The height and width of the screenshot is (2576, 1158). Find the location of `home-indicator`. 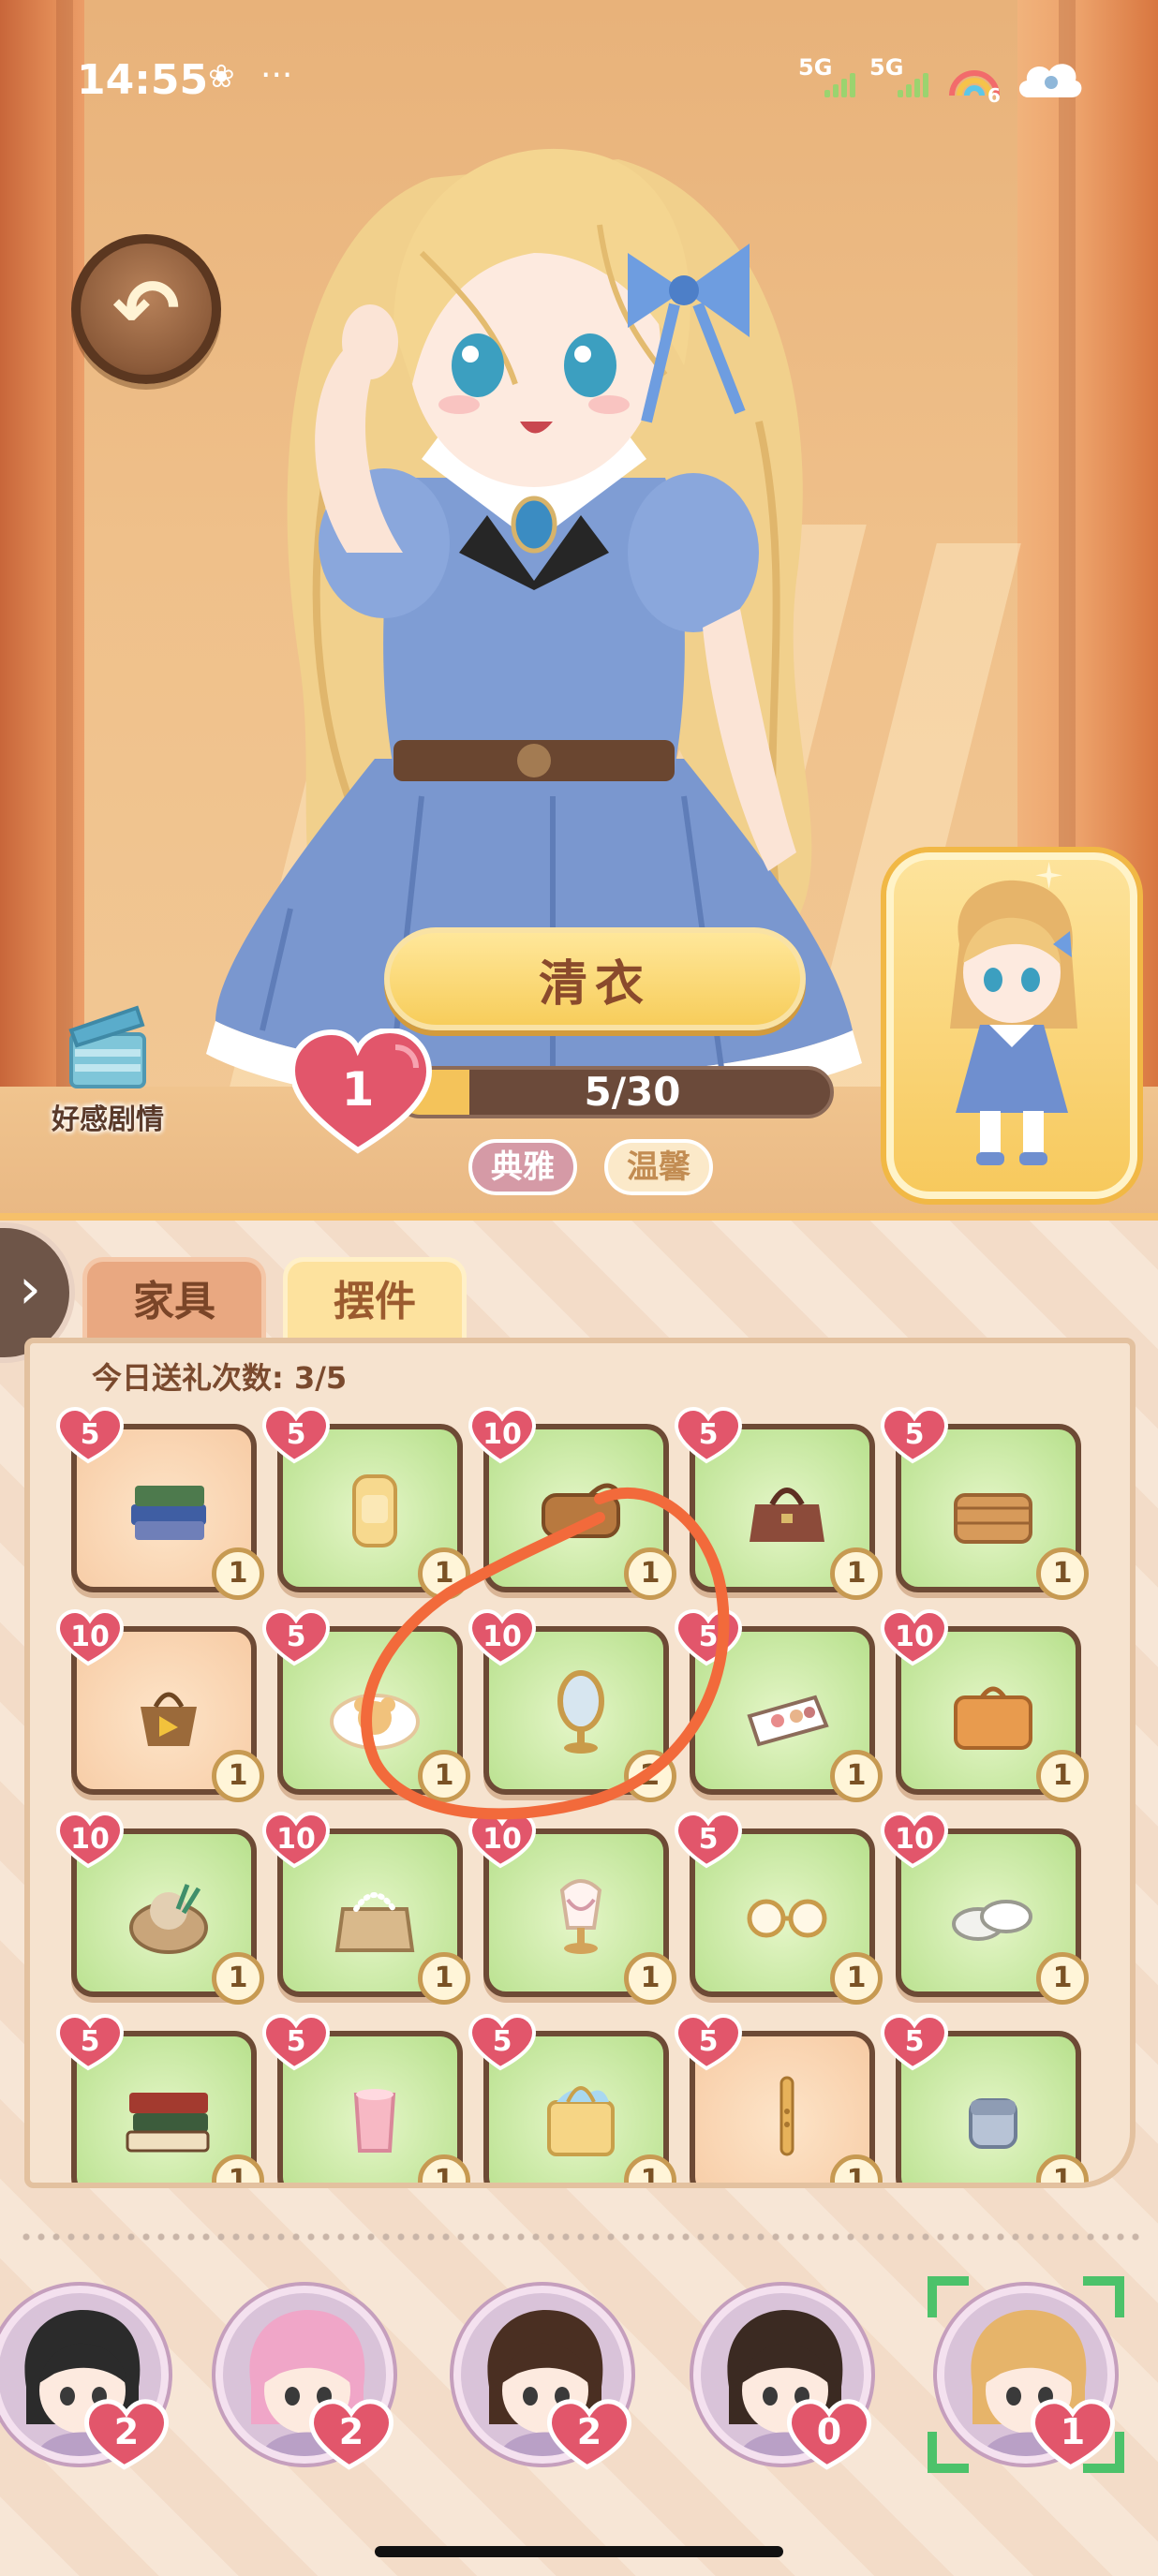

home-indicator is located at coordinates (579, 2552).